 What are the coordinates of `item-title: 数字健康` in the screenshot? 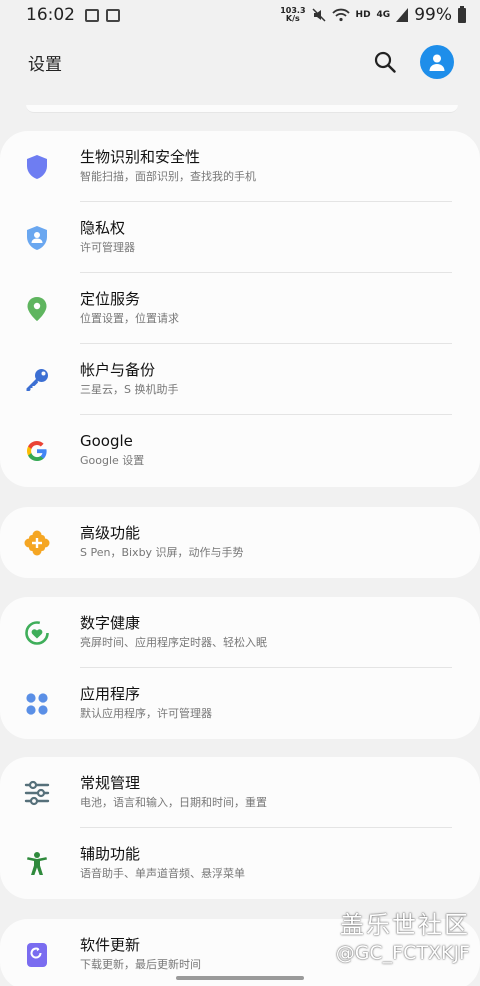 It's located at (110, 622).